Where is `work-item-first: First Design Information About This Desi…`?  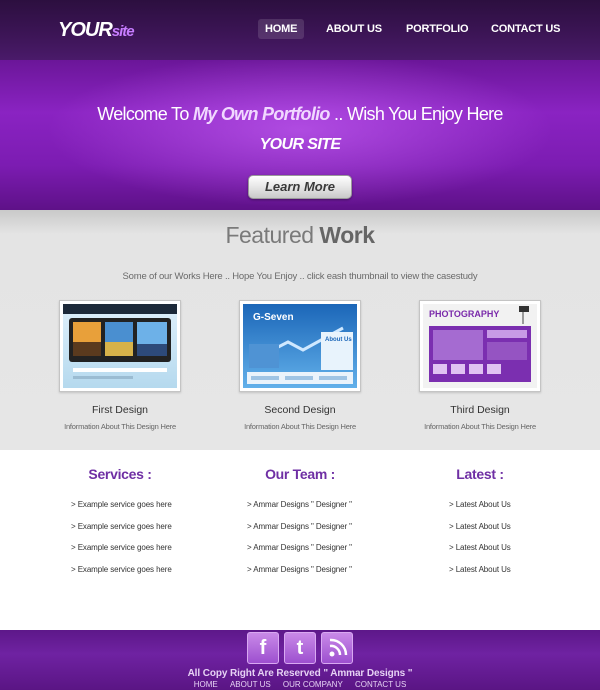
work-item-first: First Design Information About This Desi… is located at coordinates (120, 365).